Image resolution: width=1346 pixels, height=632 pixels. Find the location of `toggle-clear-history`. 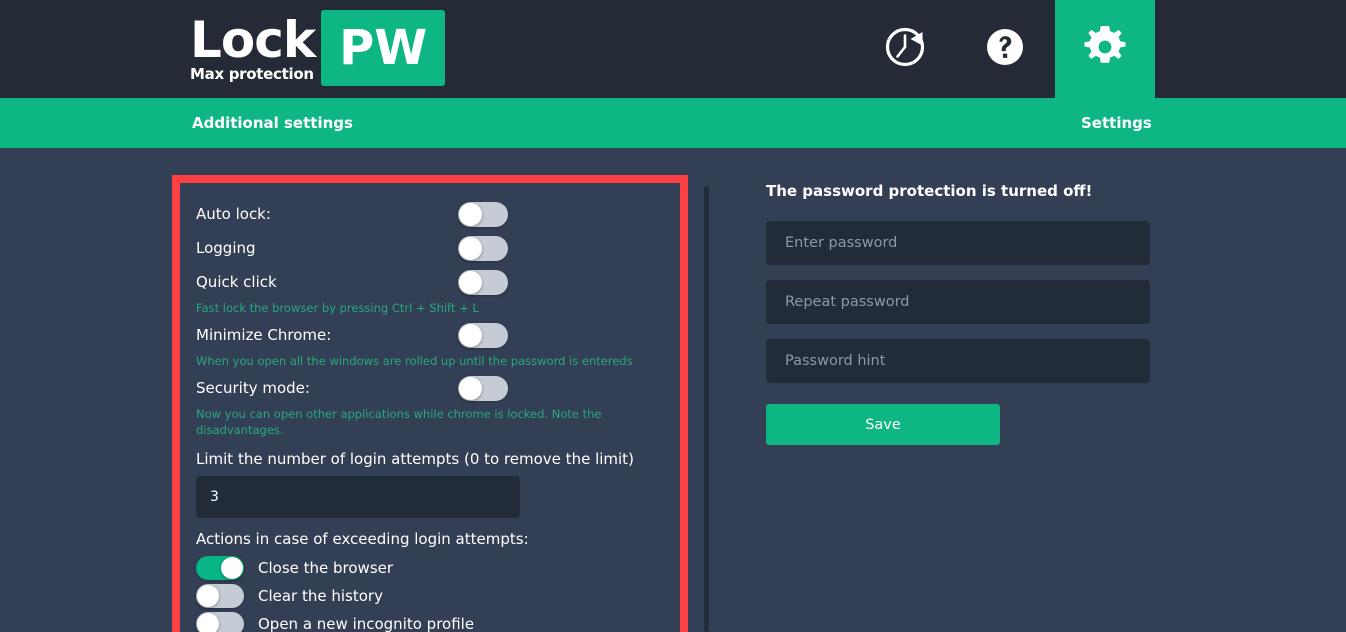

toggle-clear-history is located at coordinates (220, 596).